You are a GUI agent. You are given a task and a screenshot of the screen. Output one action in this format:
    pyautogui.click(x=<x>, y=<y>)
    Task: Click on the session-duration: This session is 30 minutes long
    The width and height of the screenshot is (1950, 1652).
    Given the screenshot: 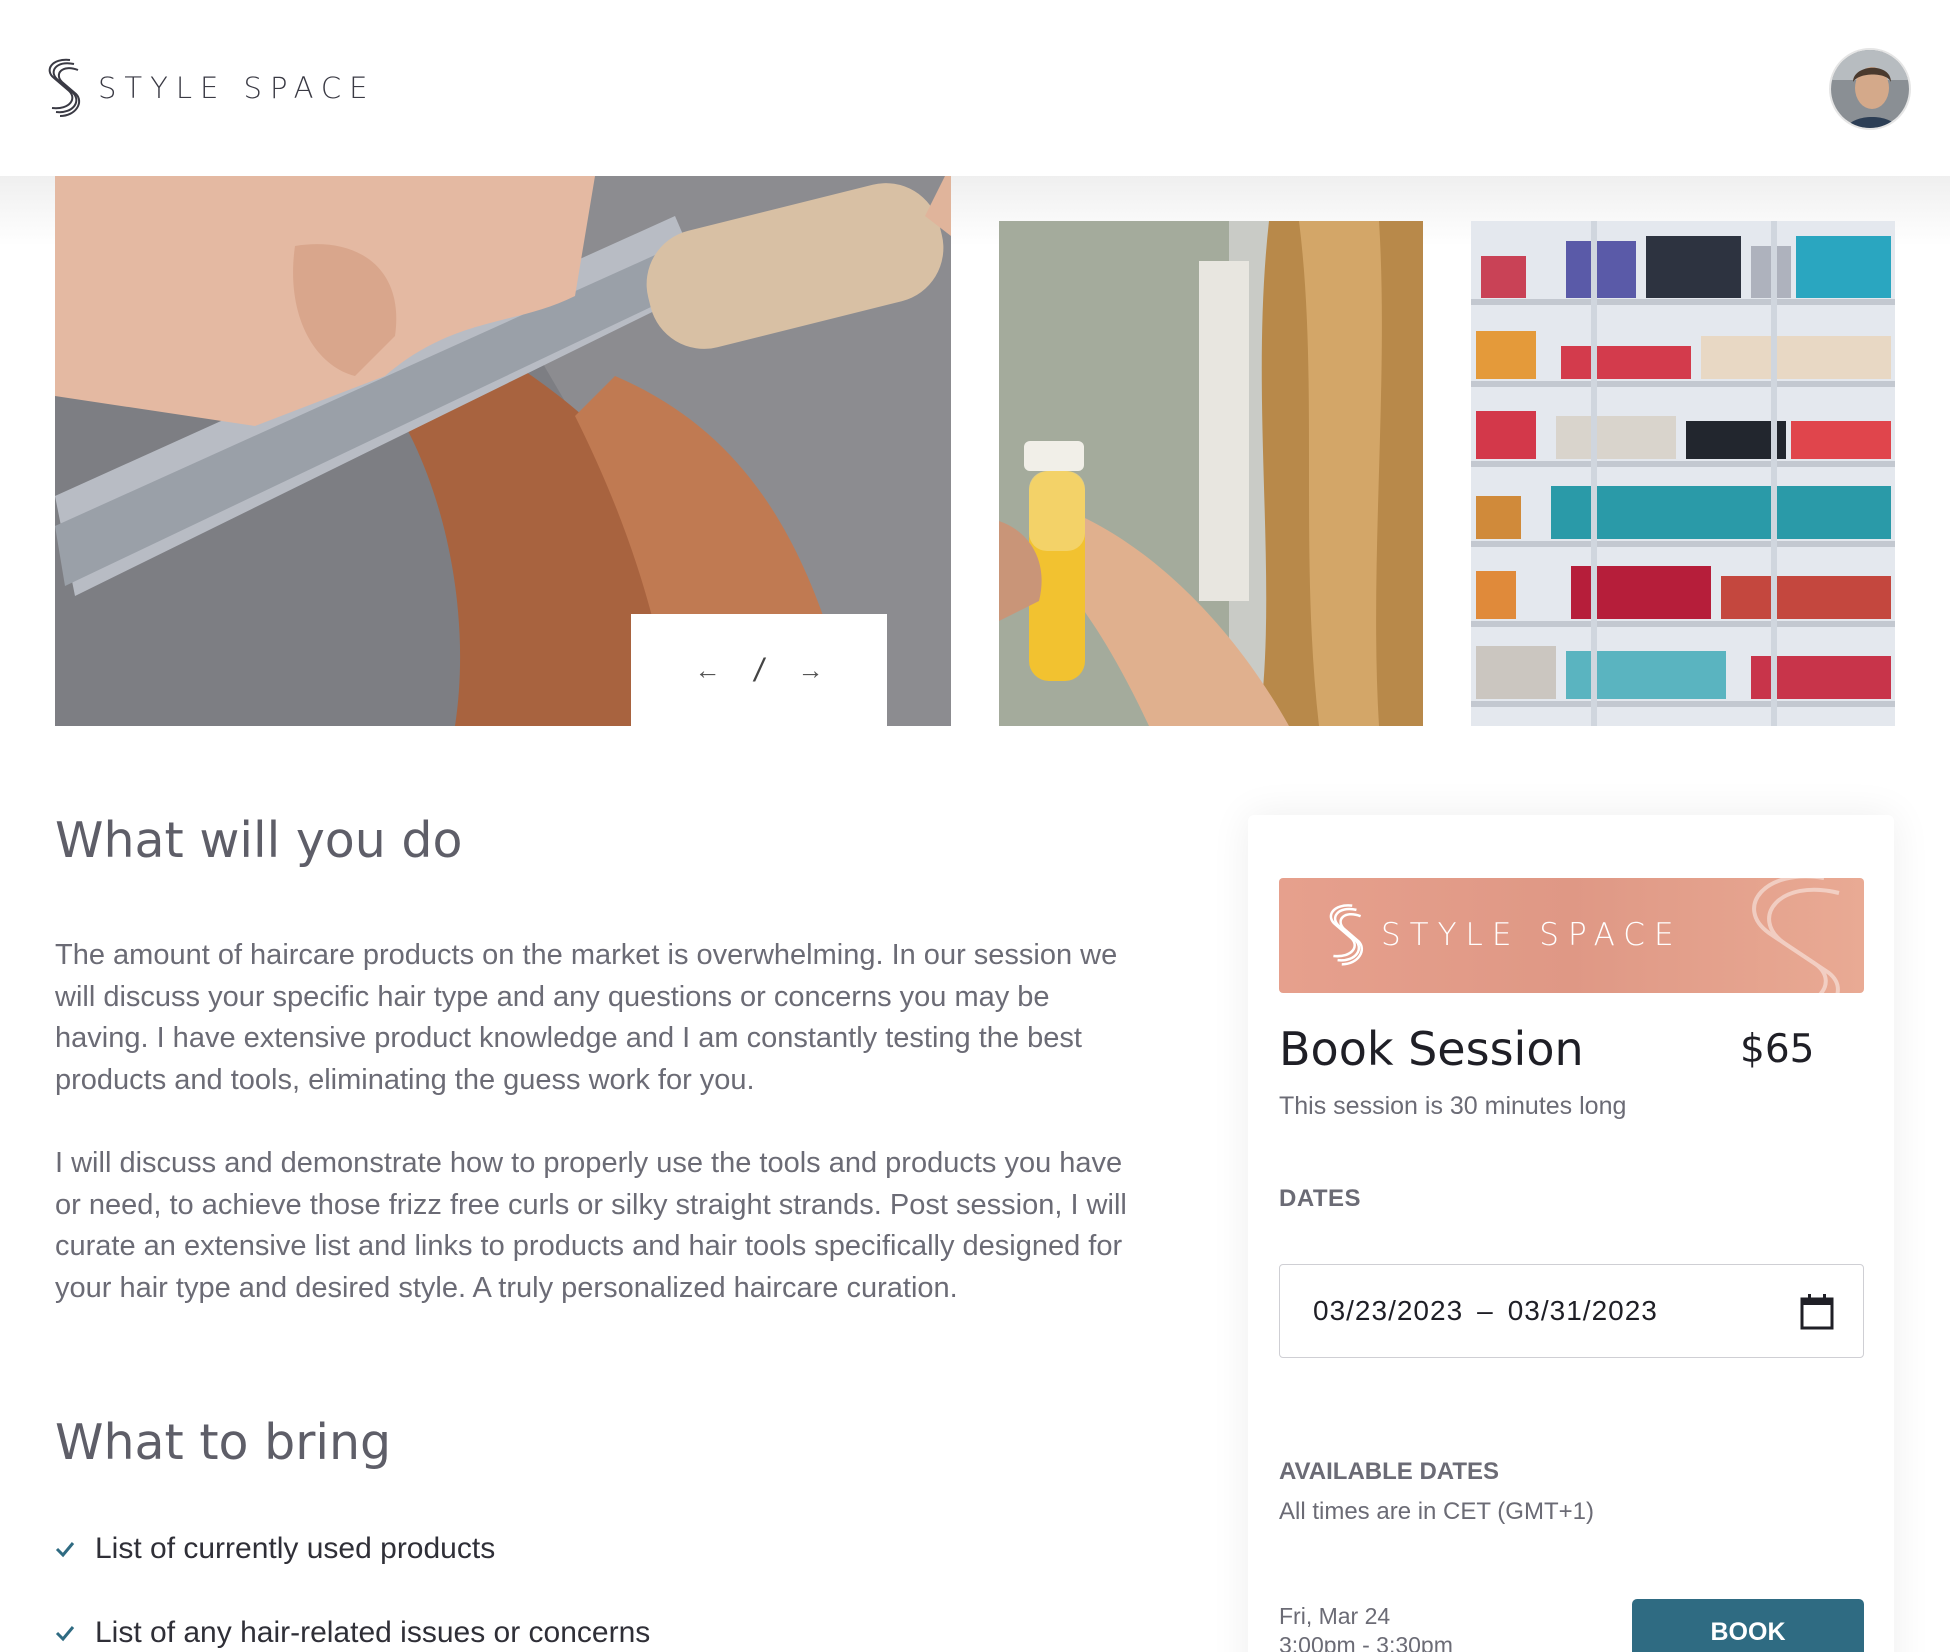 What is the action you would take?
    pyautogui.click(x=1453, y=1106)
    